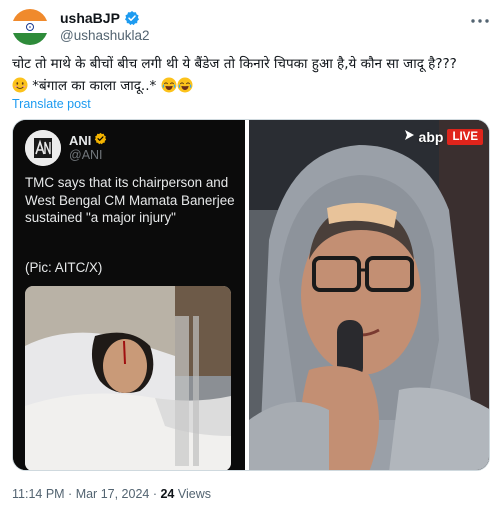 This screenshot has width=503, height=510. Describe the element at coordinates (20, 85) in the screenshot. I see `smiling-face-emoji` at that location.